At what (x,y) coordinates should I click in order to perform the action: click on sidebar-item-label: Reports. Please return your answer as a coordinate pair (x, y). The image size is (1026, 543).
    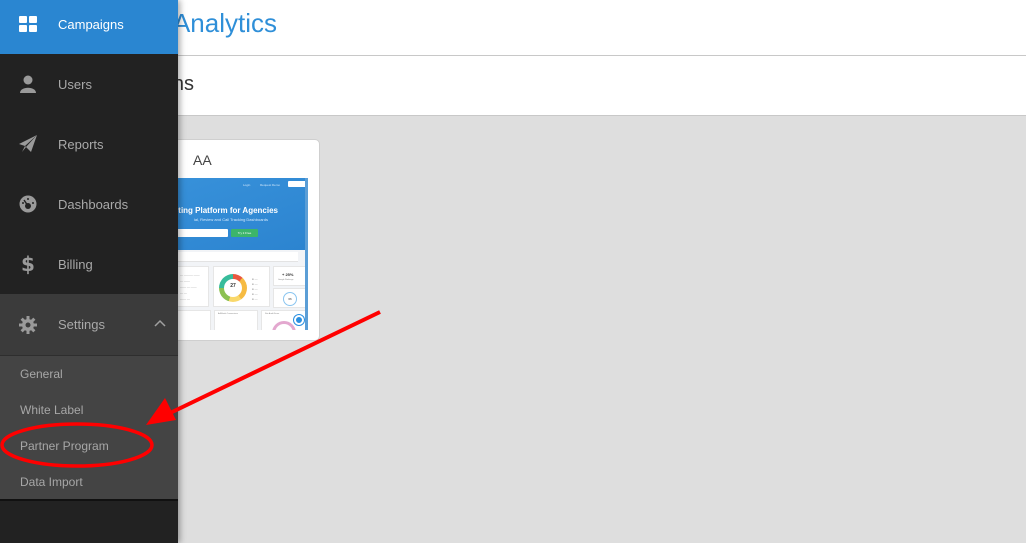
    Looking at the image, I should click on (81, 144).